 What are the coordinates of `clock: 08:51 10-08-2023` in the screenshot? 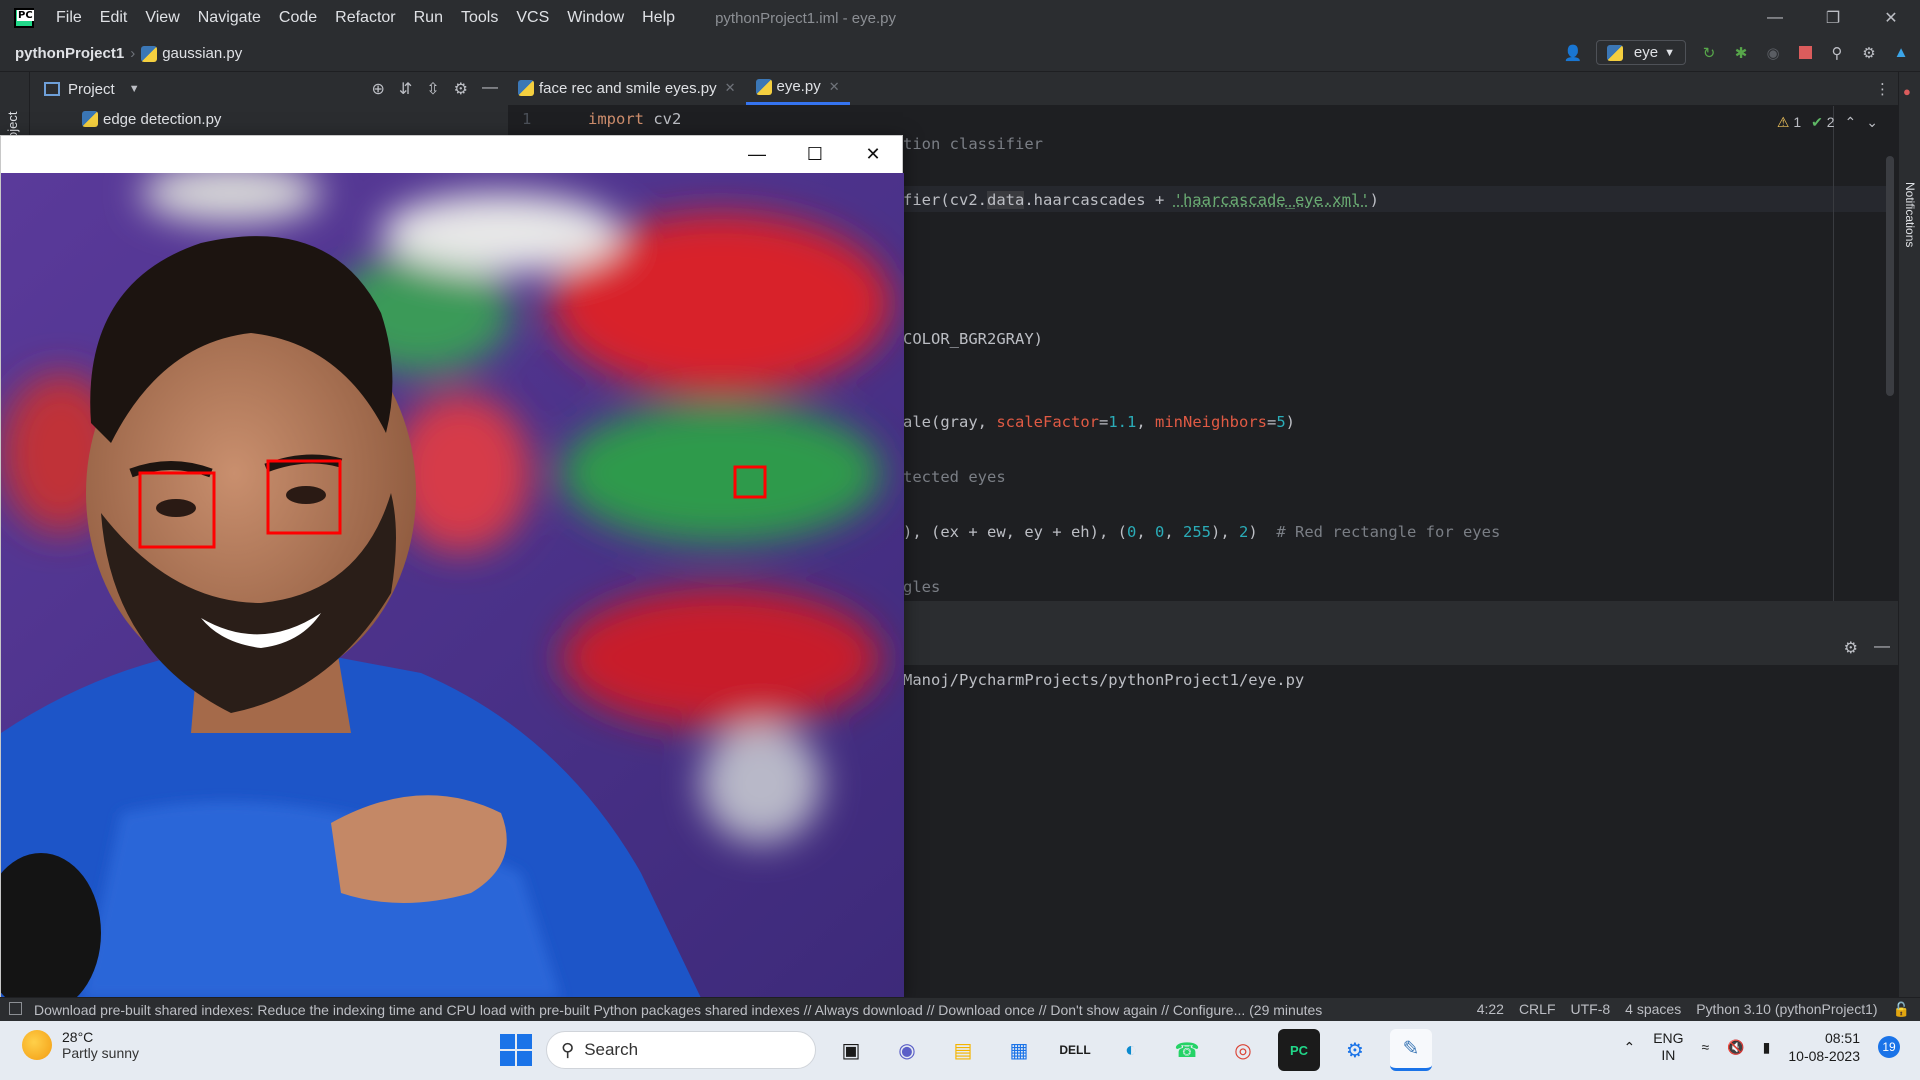 It's located at (1824, 1047).